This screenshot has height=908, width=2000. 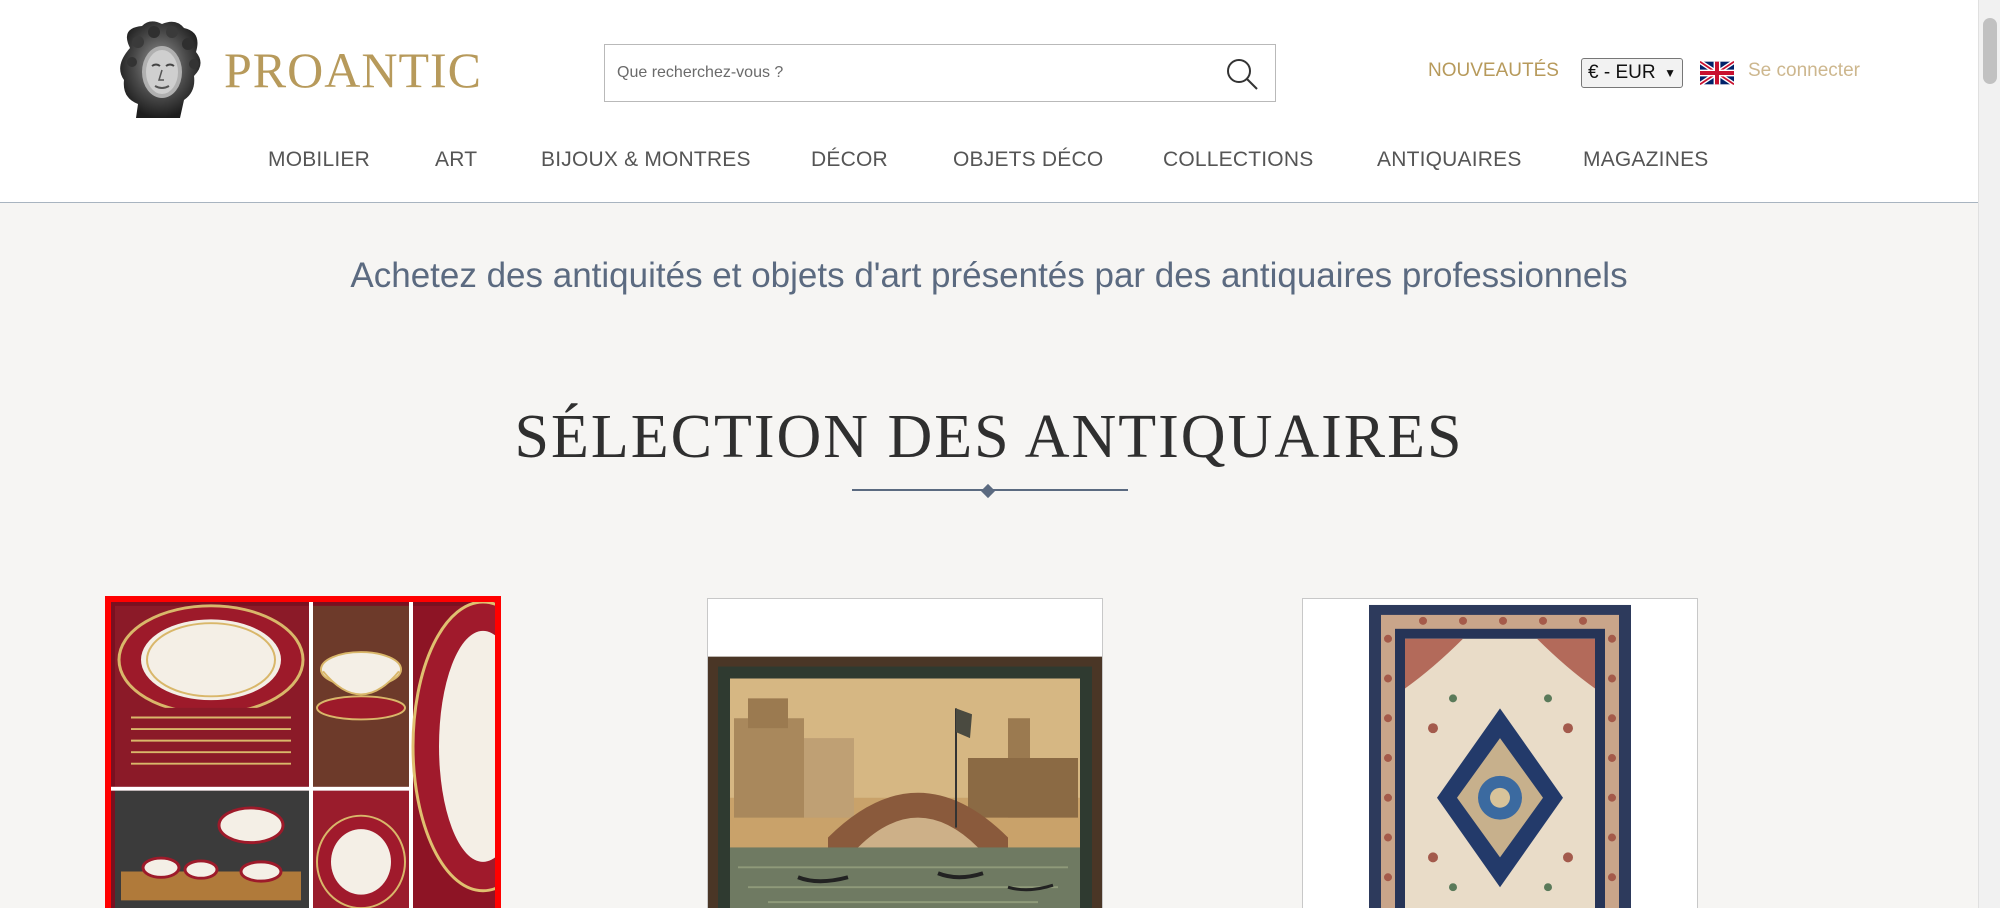 I want to click on nav-item-antiquaires: ANTIQUAIRES, so click(x=1449, y=160).